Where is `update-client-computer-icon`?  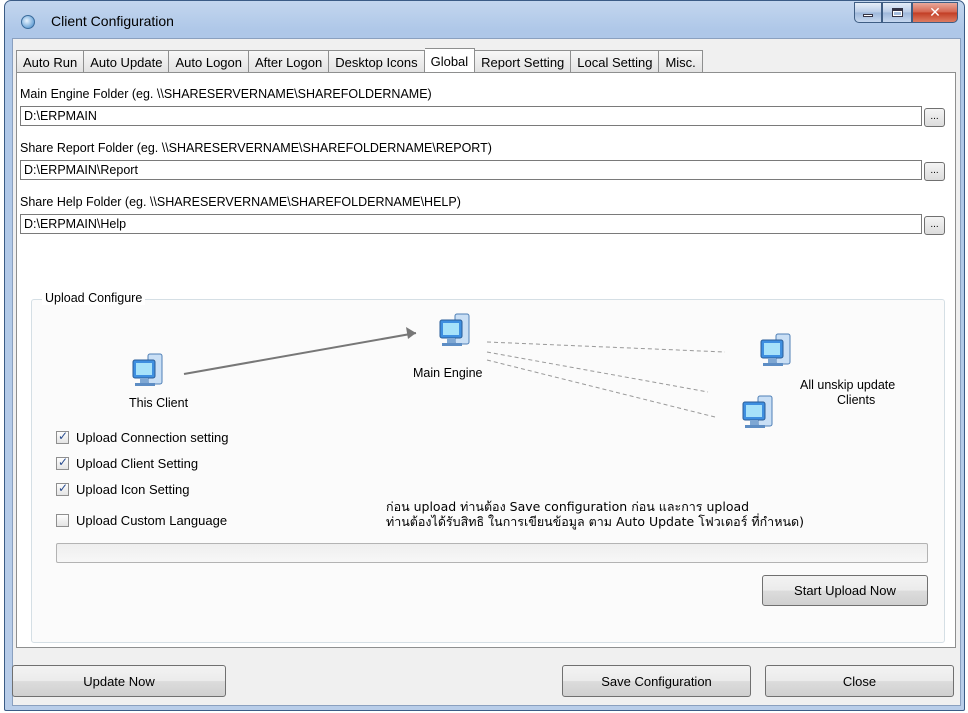 update-client-computer-icon is located at coordinates (775, 349).